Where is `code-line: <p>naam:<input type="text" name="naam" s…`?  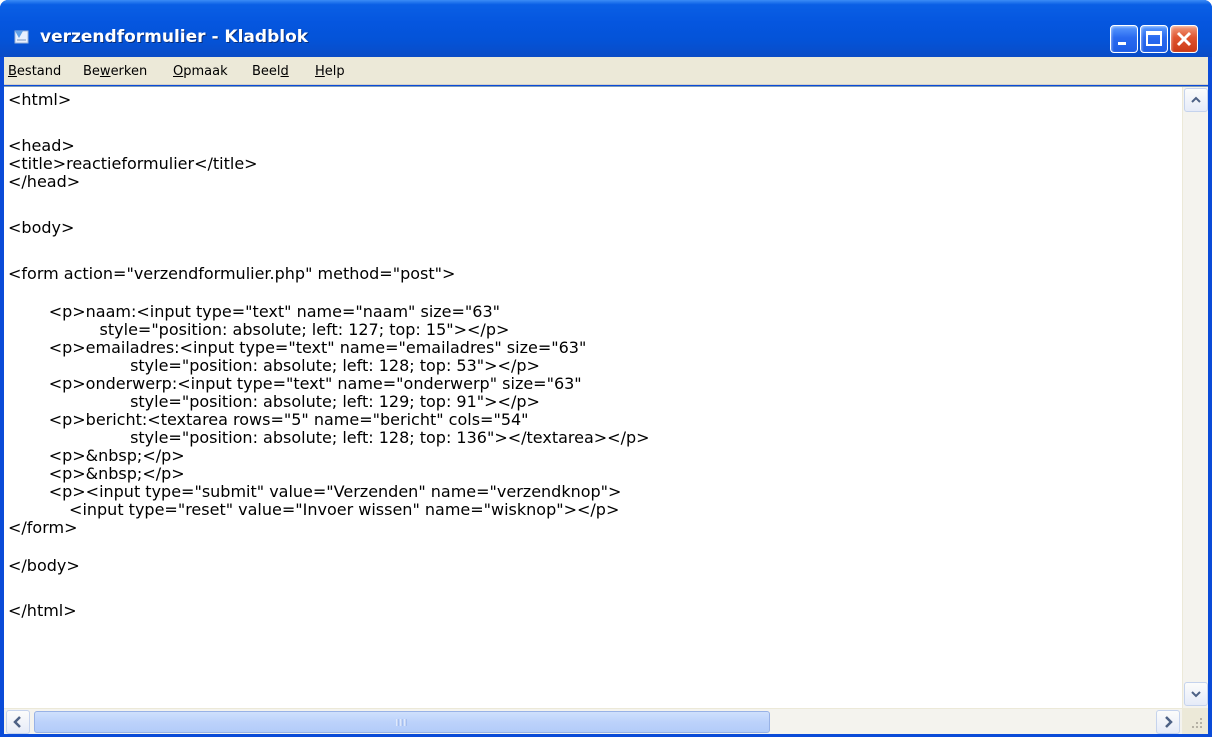 code-line: <p>naam:<input type="text" name="naam" s… is located at coordinates (254, 311).